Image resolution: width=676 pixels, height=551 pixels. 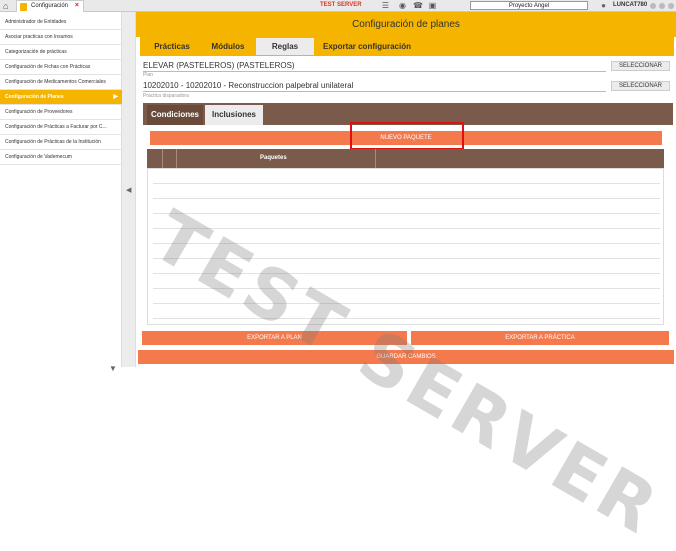 What do you see at coordinates (540, 338) in the screenshot?
I see `exportar-practica-button: EXPORTAR A PRÁCTICA` at bounding box center [540, 338].